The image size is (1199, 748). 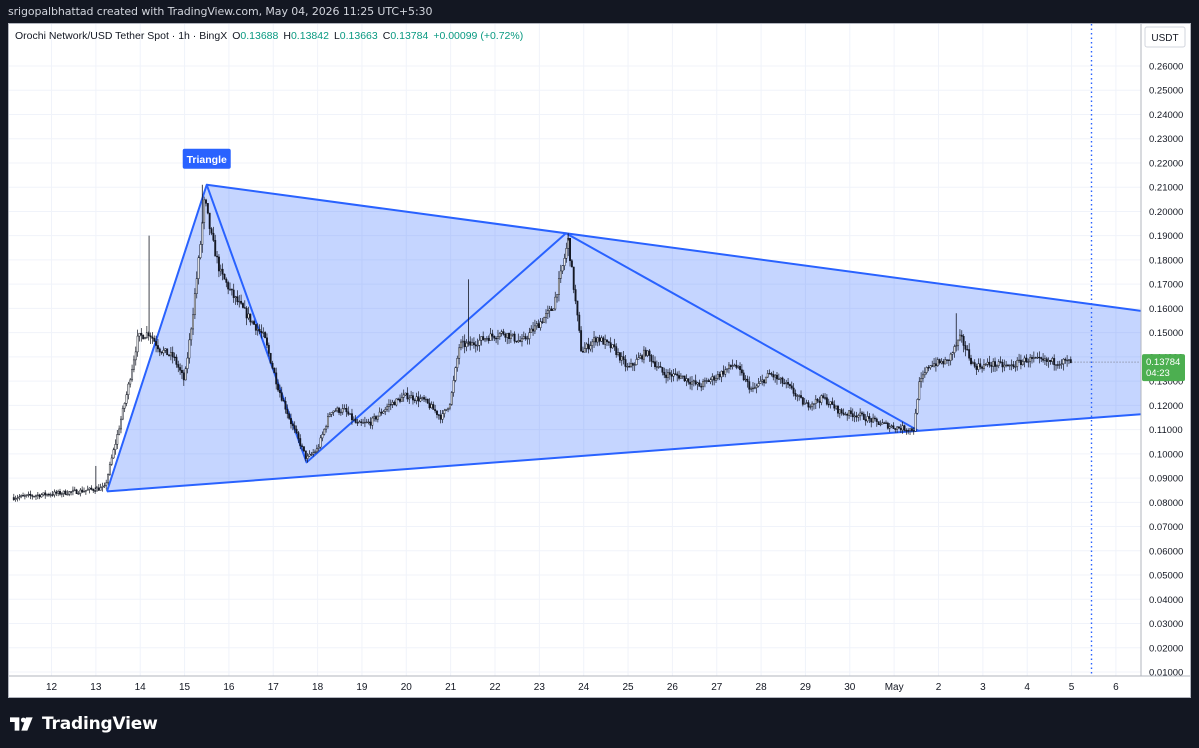 What do you see at coordinates (762, 687) in the screenshot?
I see `x-tick-label: 28` at bounding box center [762, 687].